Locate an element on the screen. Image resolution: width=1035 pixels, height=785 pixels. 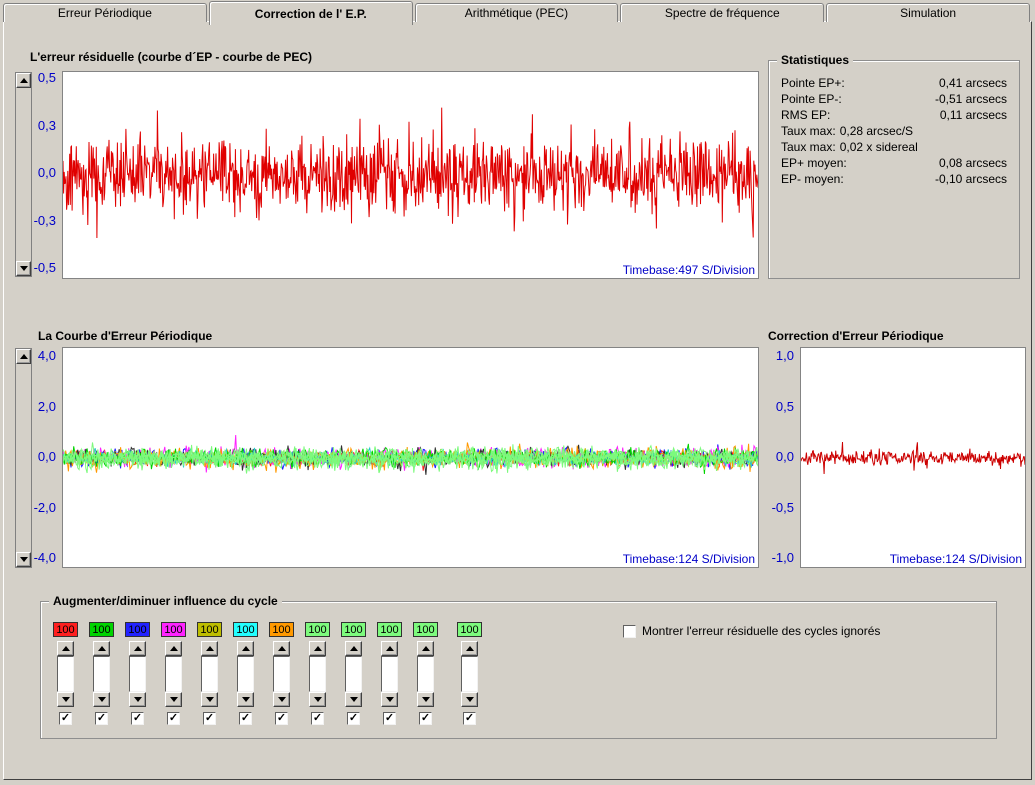
residual-scale-scrollbar is located at coordinates (23, 174).